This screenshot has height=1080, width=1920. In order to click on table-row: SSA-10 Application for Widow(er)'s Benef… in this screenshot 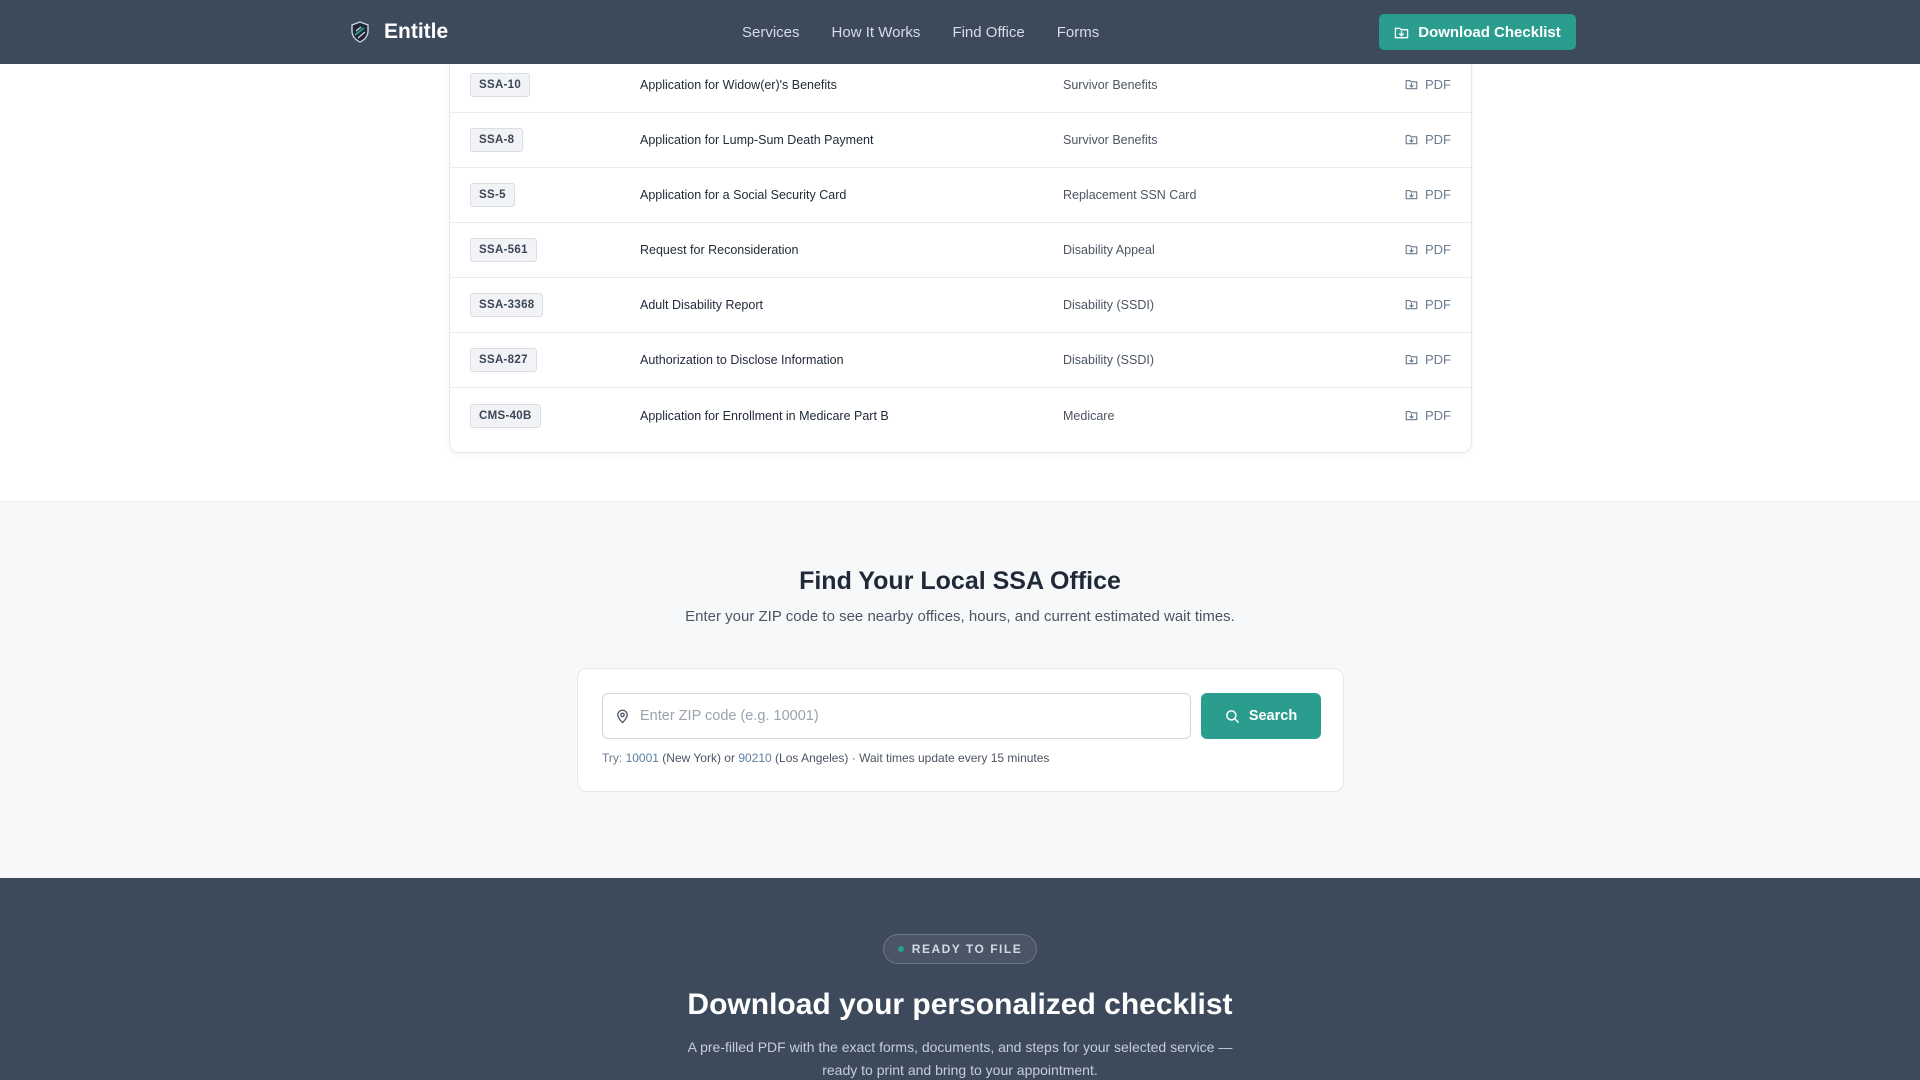, I will do `click(960, 85)`.